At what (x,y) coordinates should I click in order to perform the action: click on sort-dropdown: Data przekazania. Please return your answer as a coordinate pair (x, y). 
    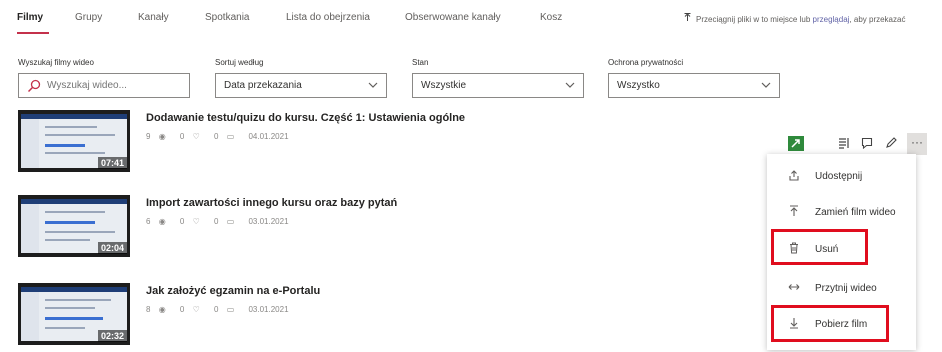
    Looking at the image, I should click on (301, 85).